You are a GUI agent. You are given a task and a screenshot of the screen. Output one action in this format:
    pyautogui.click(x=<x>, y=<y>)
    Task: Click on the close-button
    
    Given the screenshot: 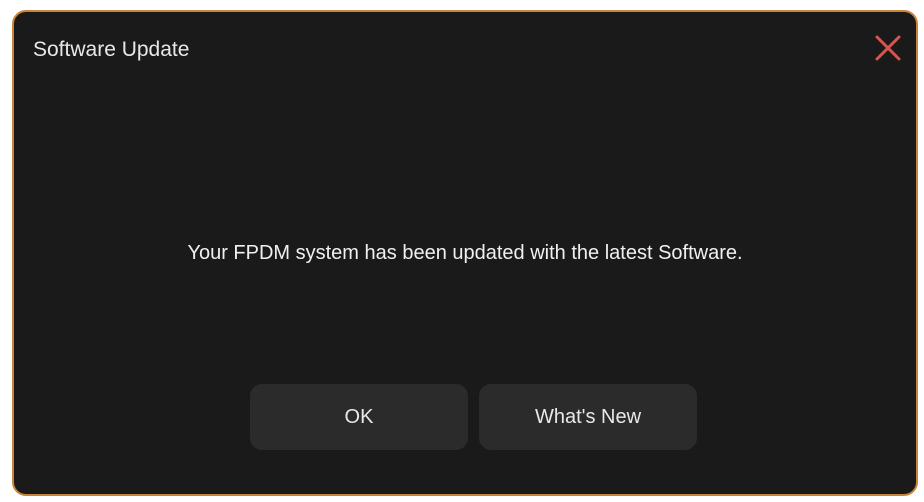 What is the action you would take?
    pyautogui.click(x=888, y=48)
    